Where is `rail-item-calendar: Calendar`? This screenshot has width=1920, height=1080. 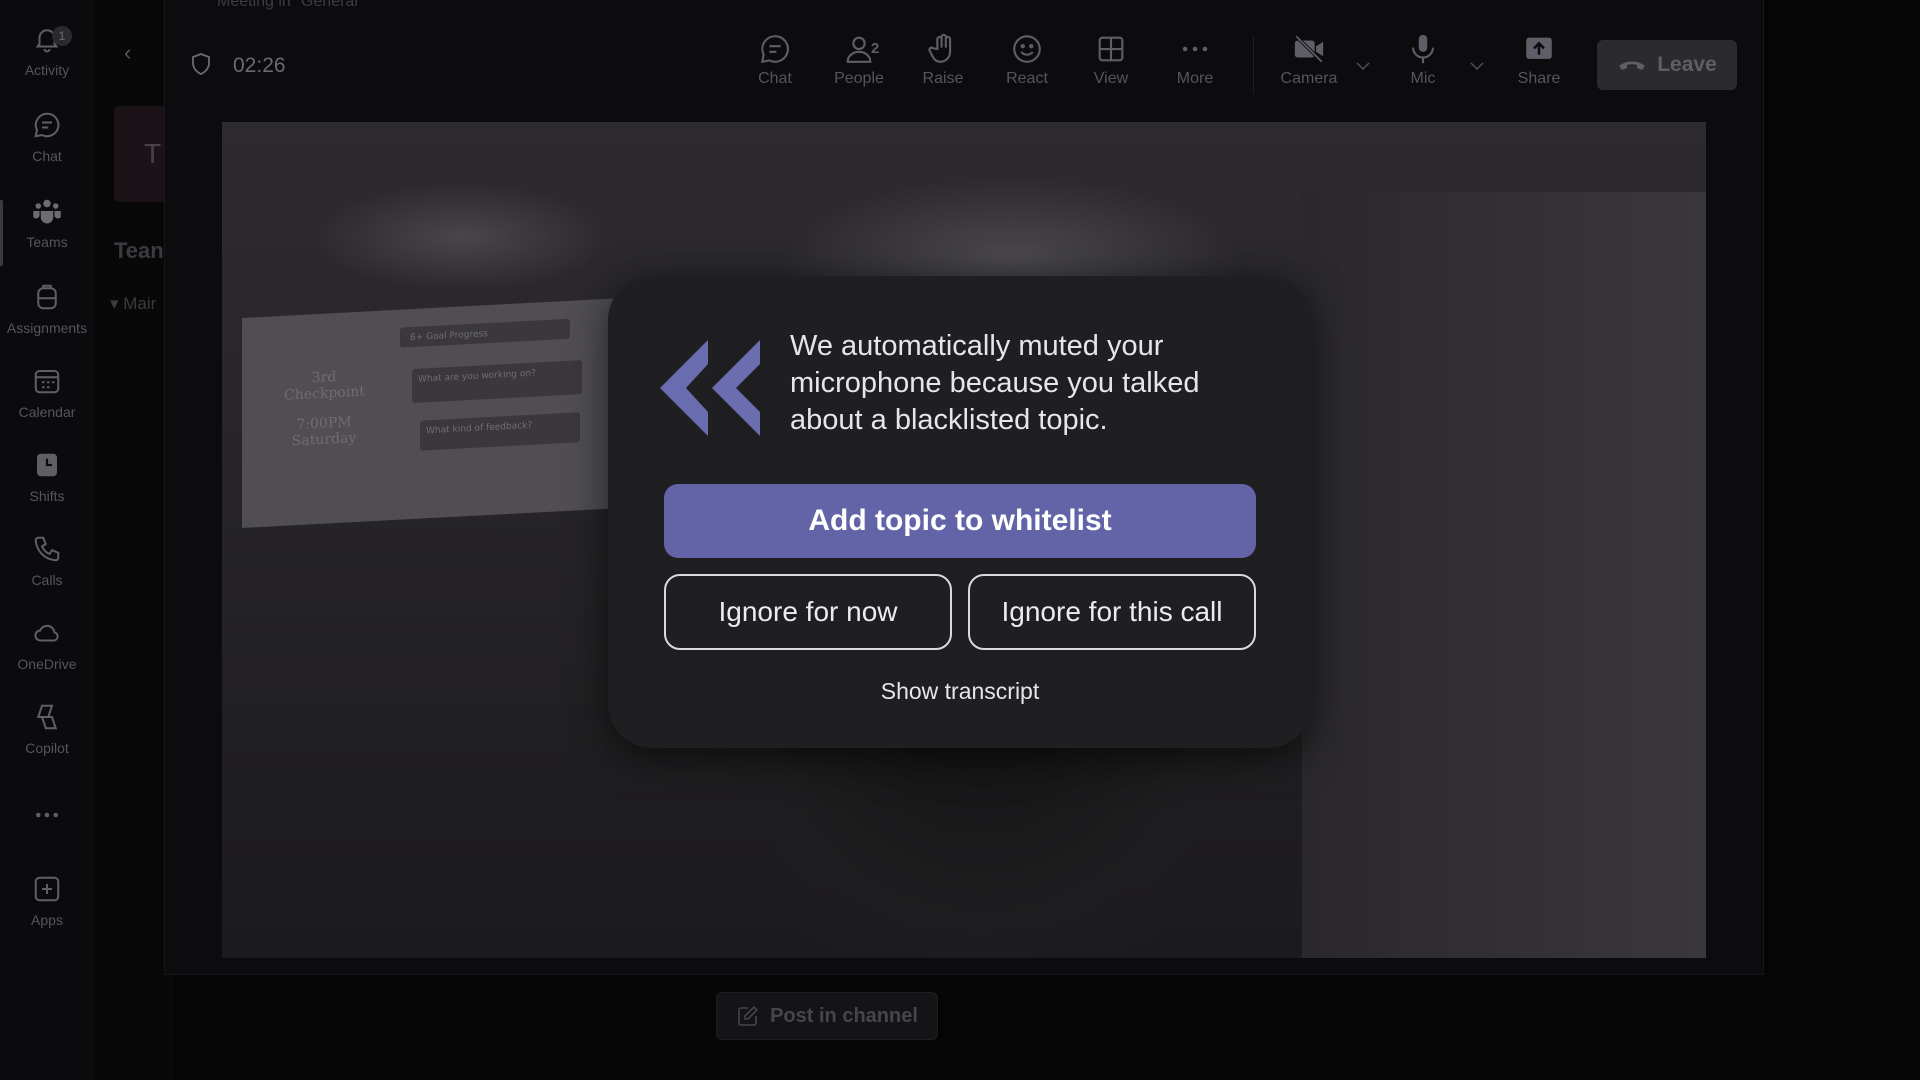
rail-item-calendar: Calendar is located at coordinates (47, 404).